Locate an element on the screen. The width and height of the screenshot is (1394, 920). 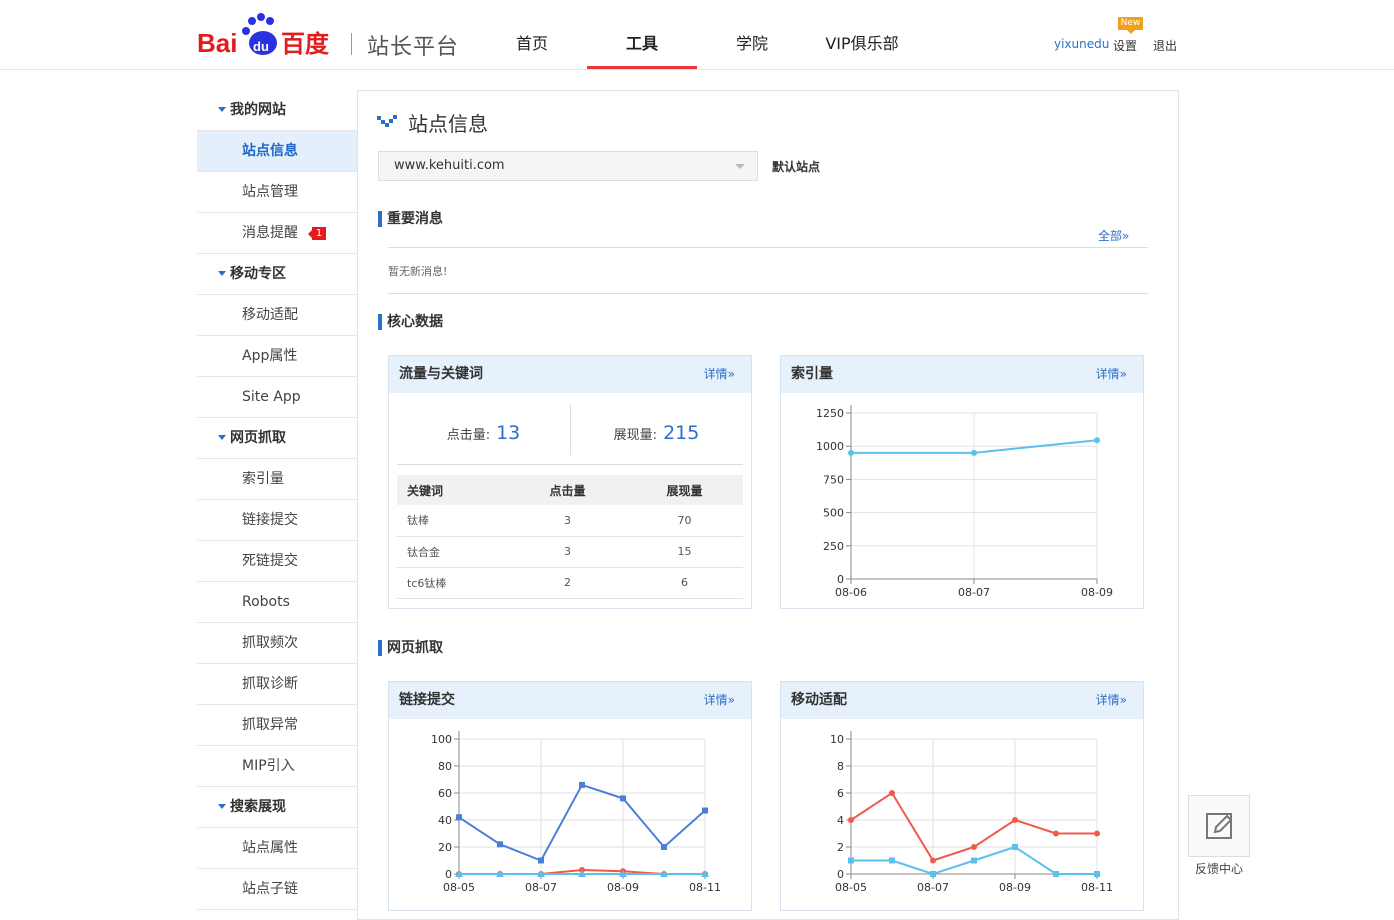
sidebar-group-crawl: 网页抓取 is located at coordinates (277, 438).